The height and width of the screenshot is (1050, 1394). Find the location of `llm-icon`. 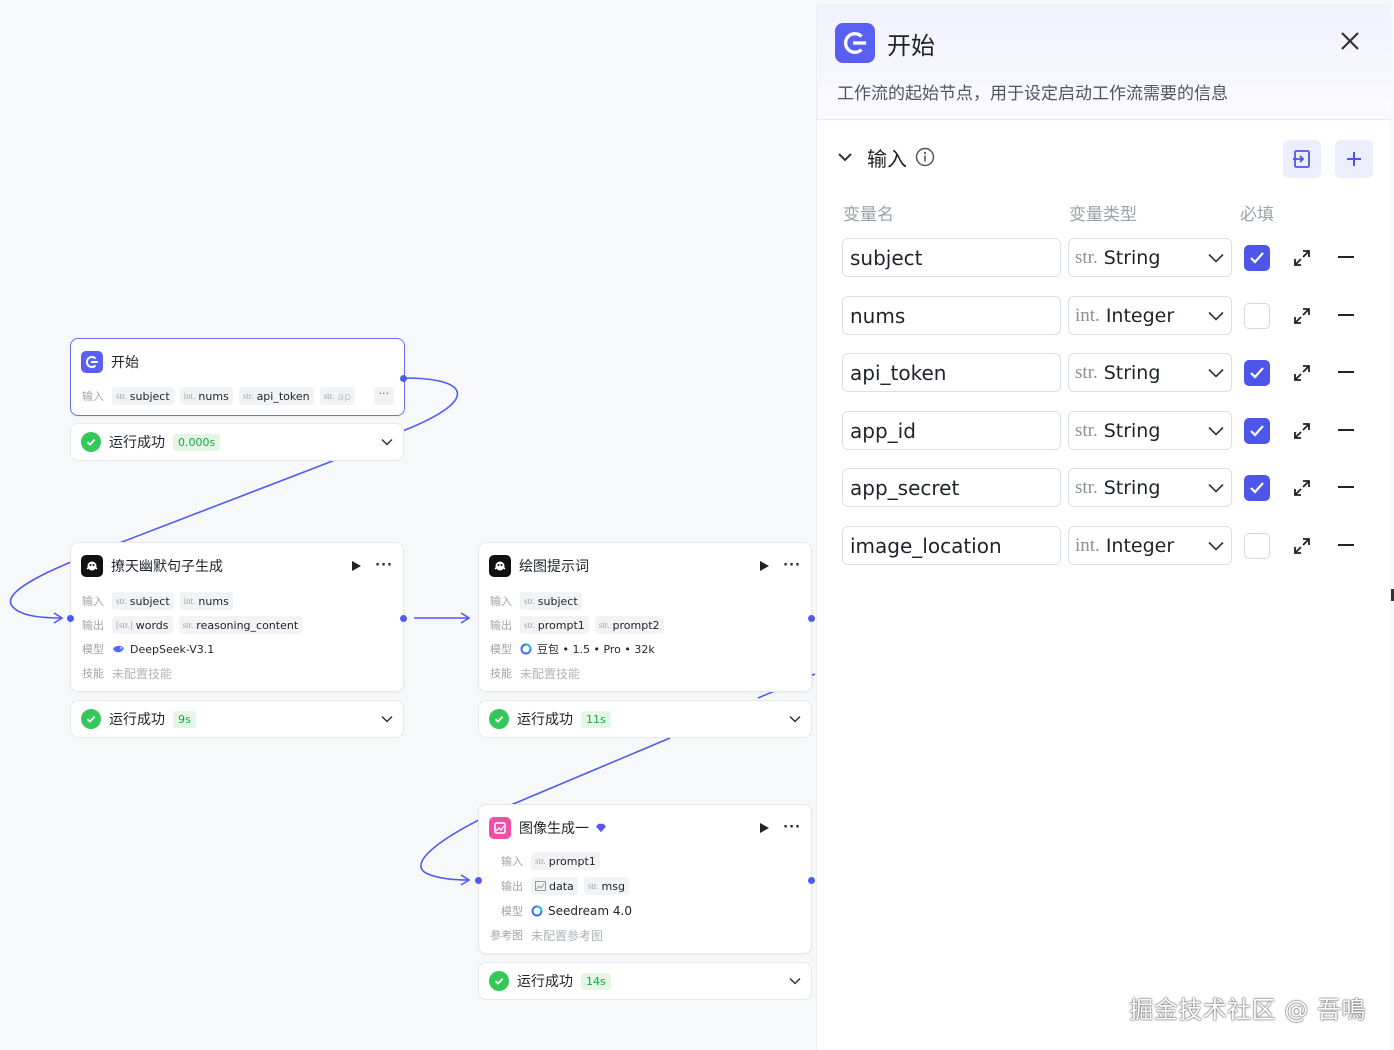

llm-icon is located at coordinates (500, 566).